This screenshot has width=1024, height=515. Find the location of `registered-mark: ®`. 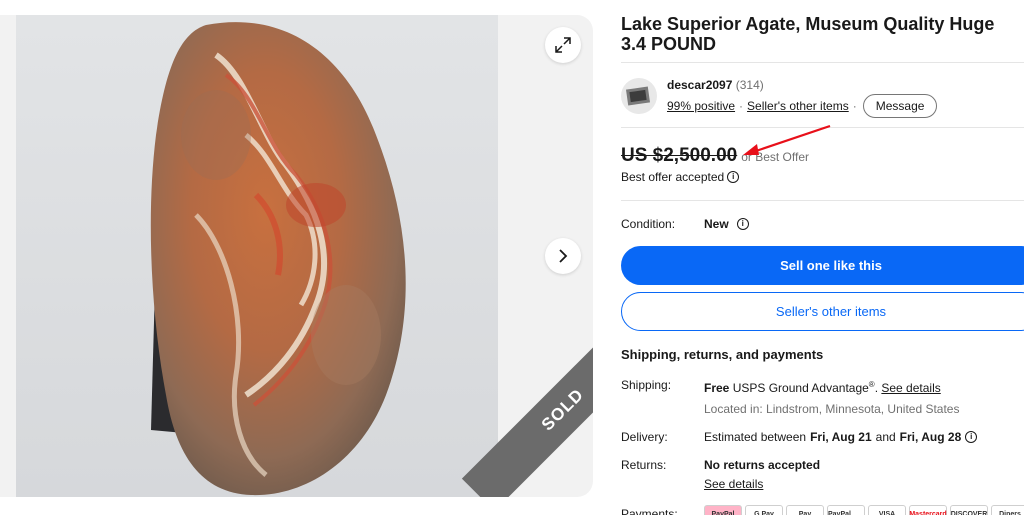

registered-mark: ® is located at coordinates (871, 384).